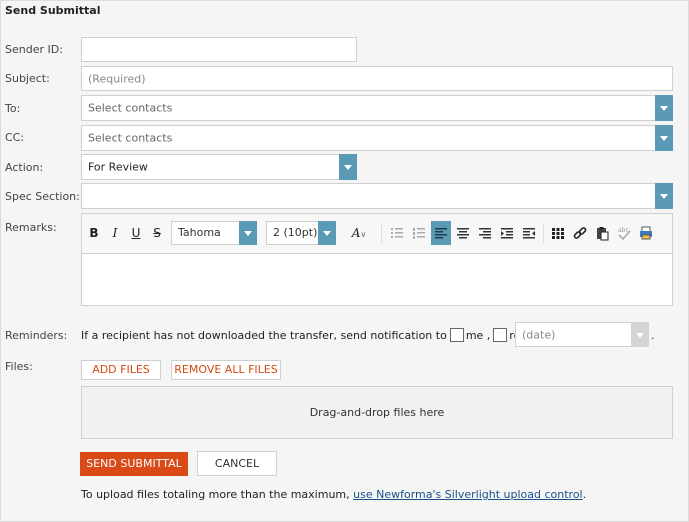 The width and height of the screenshot is (689, 522). Describe the element at coordinates (507, 233) in the screenshot. I see `outdent-icon` at that location.